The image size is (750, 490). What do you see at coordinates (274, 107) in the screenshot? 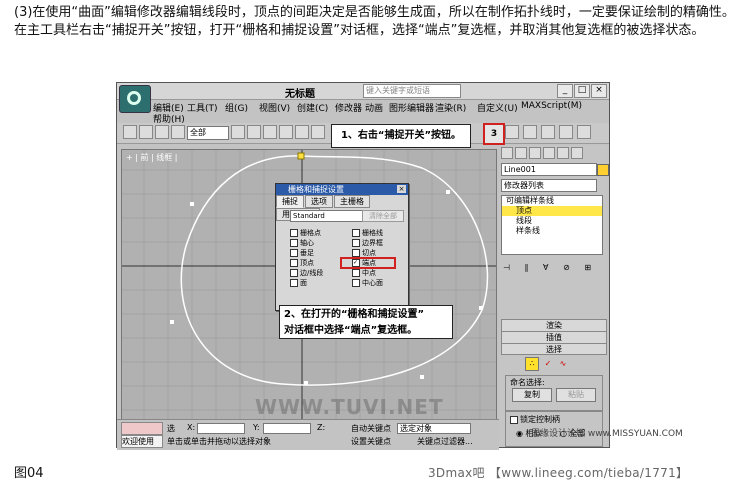
I see `menu-views: 视图(V)` at bounding box center [274, 107].